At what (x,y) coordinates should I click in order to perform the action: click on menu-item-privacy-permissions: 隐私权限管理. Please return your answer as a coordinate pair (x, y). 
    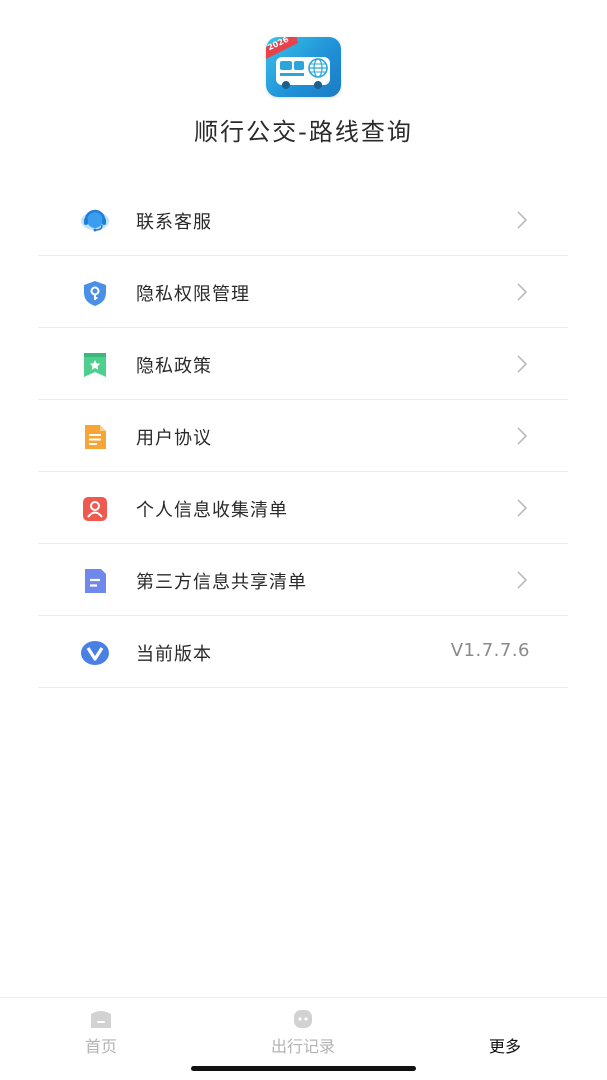
    Looking at the image, I should click on (303, 292).